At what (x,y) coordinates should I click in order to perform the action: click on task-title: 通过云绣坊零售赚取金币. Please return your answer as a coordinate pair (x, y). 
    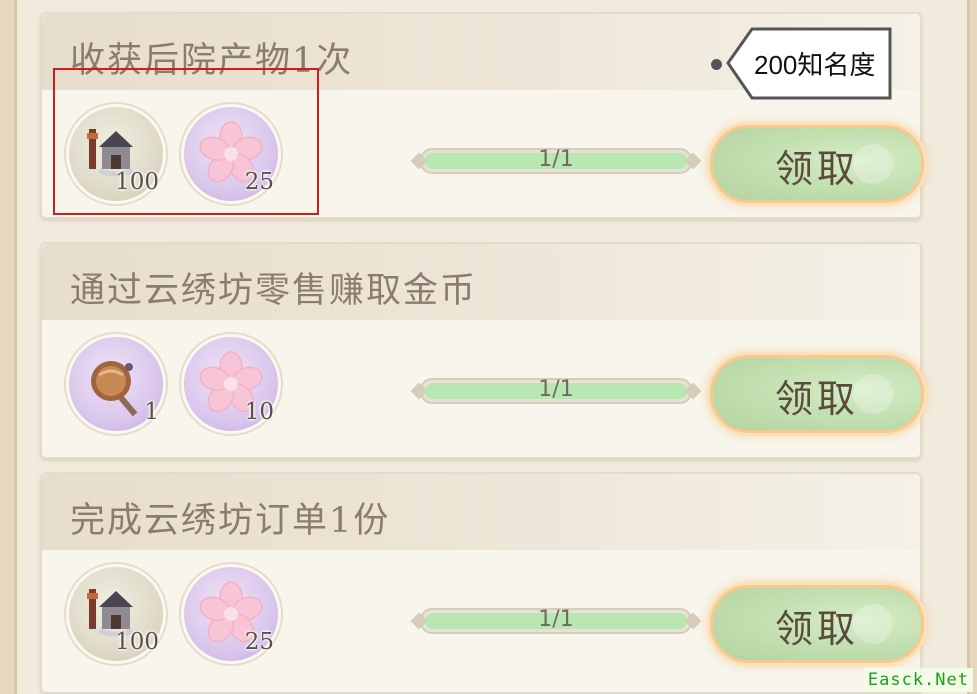
    Looking at the image, I should click on (274, 291).